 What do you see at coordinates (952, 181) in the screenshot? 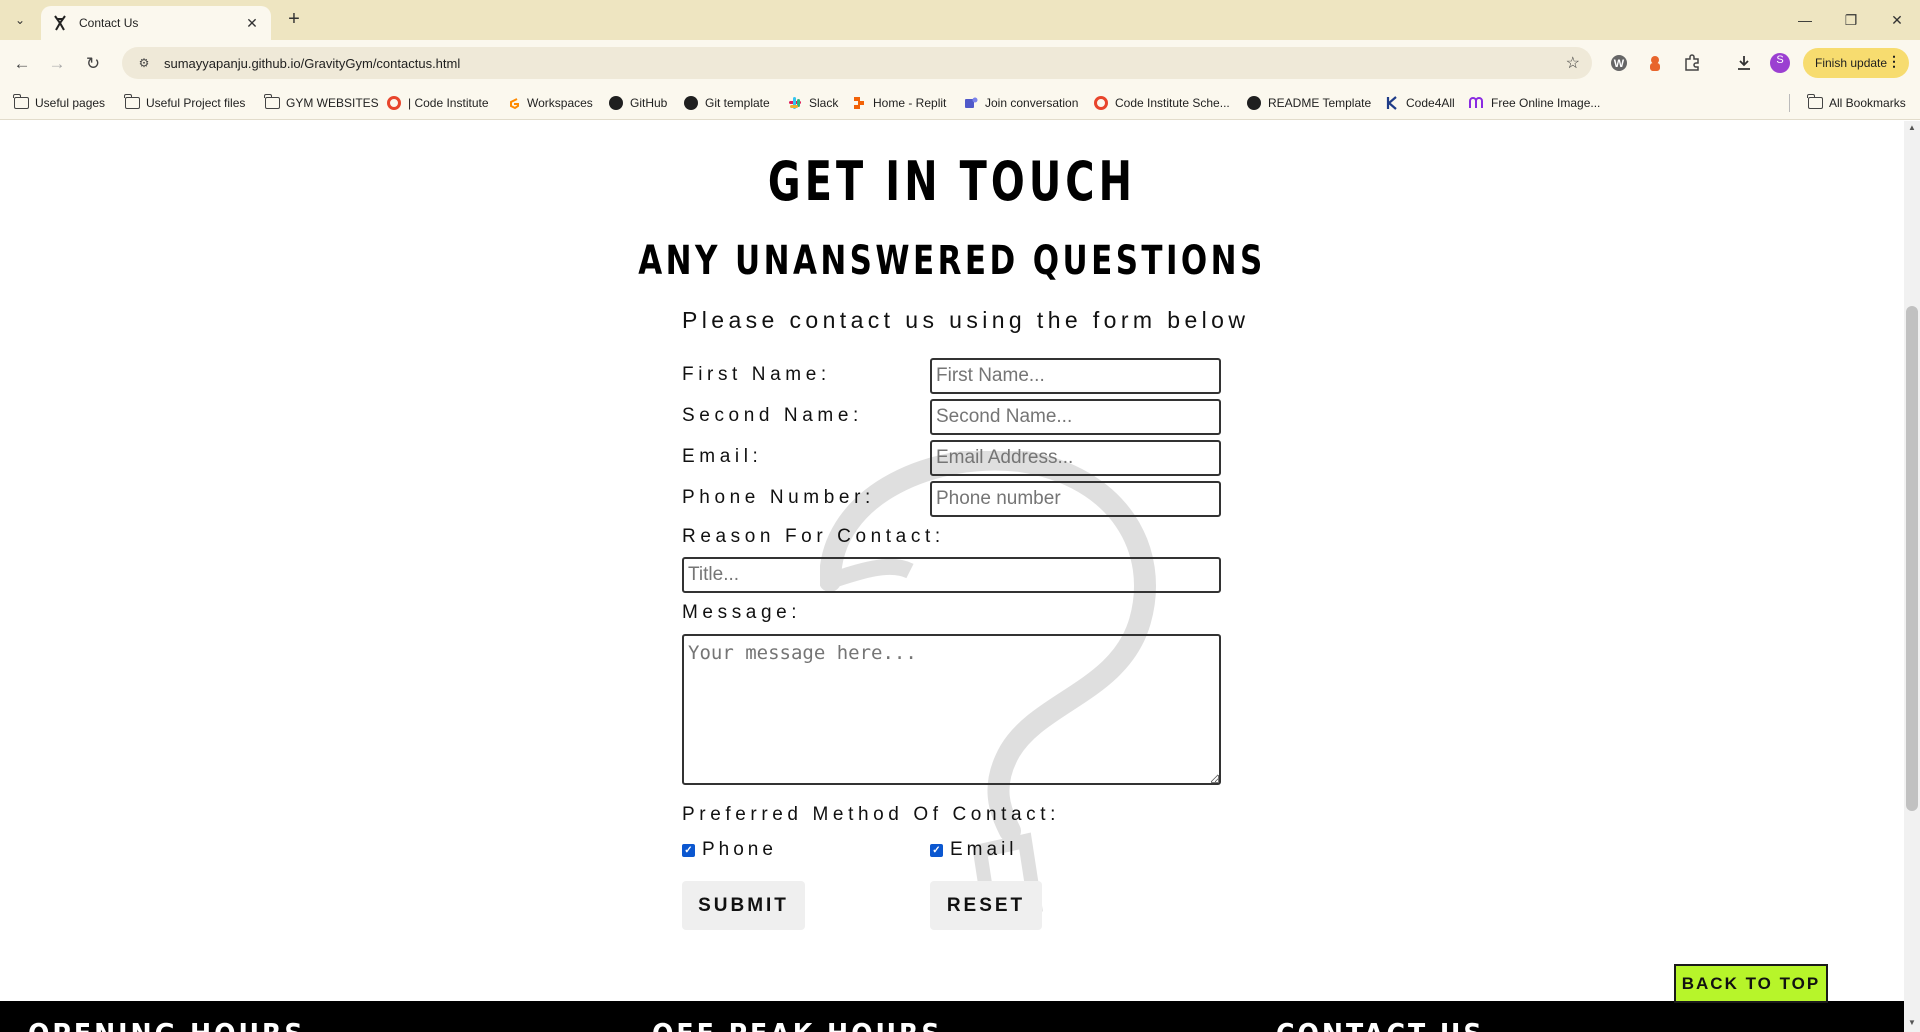
I see `page-title: GET IN TOUCH` at bounding box center [952, 181].